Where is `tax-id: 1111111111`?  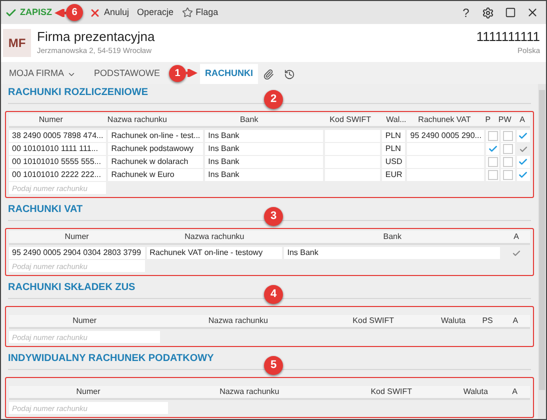 tax-id: 1111111111 is located at coordinates (508, 37).